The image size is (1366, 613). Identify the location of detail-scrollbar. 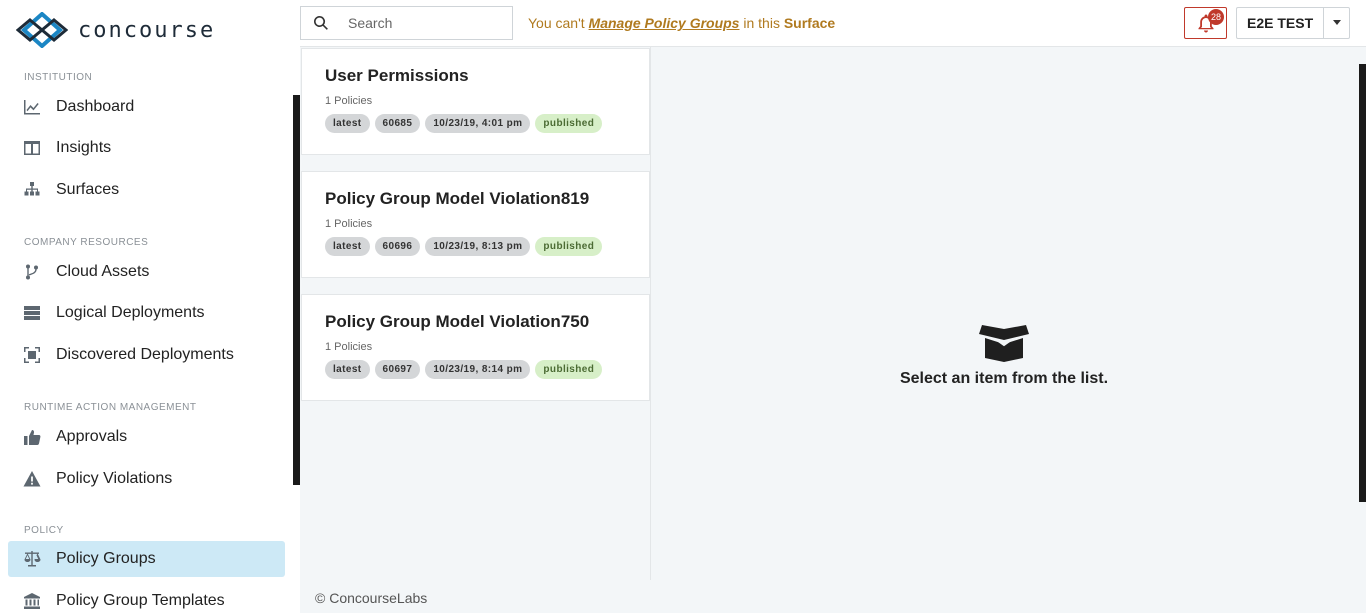
(1362, 283).